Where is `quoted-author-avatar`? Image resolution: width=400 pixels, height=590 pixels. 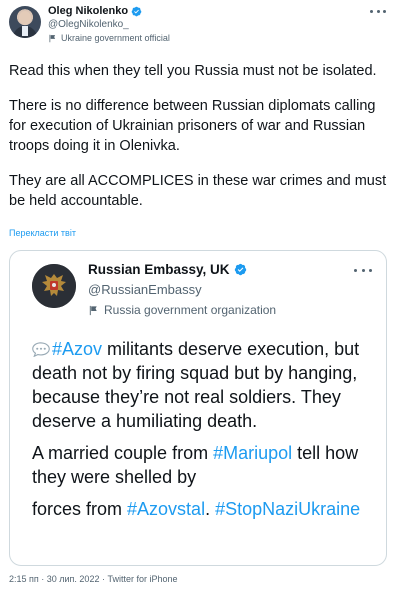 quoted-author-avatar is located at coordinates (54, 286).